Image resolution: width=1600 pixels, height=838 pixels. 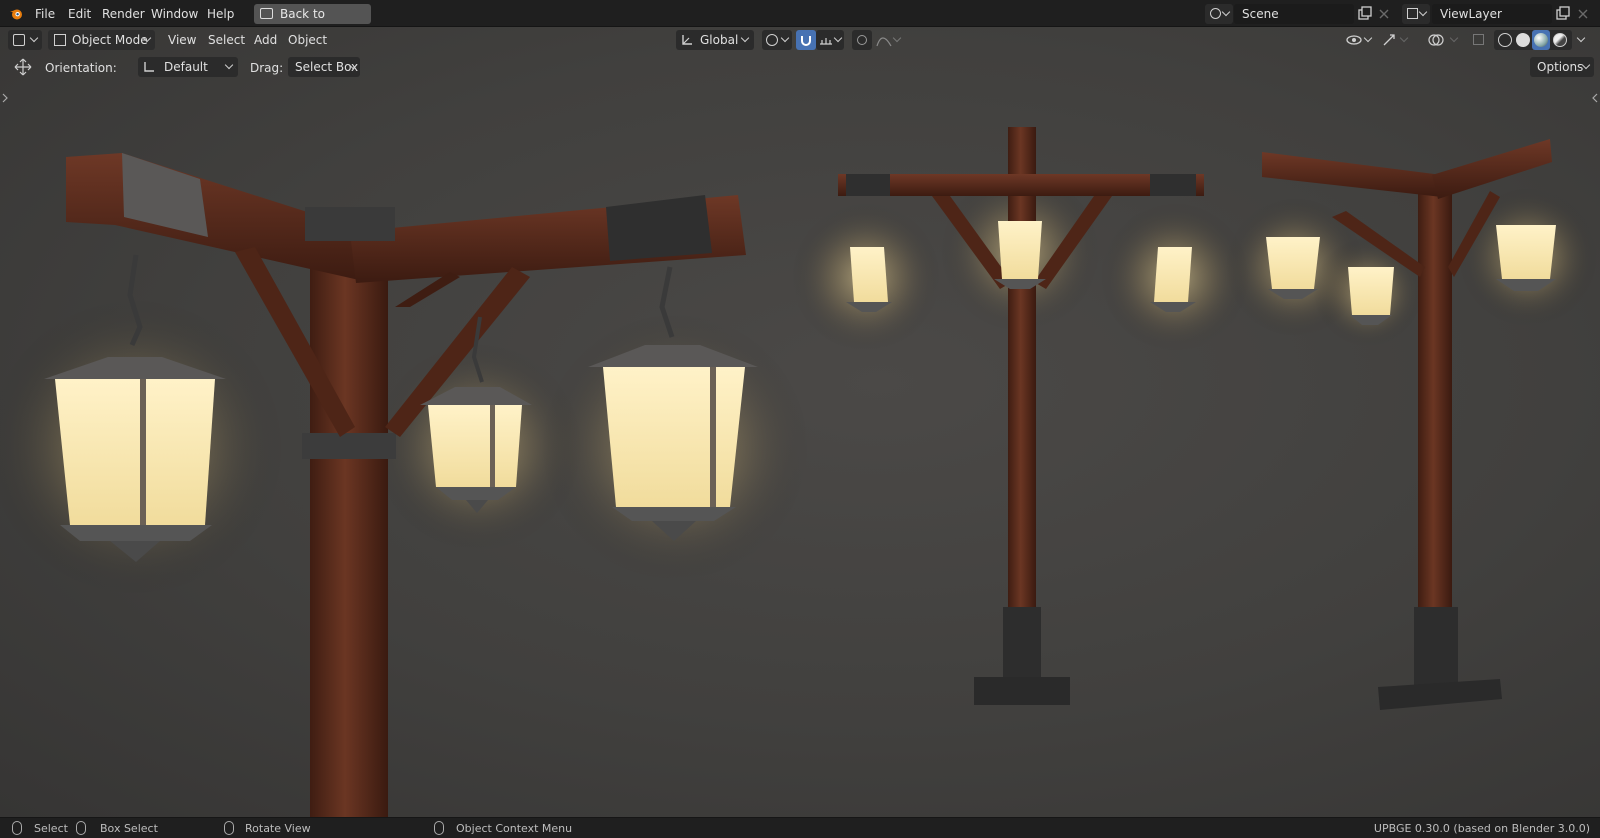 I want to click on transform-orientation-label: Global, so click(x=719, y=40).